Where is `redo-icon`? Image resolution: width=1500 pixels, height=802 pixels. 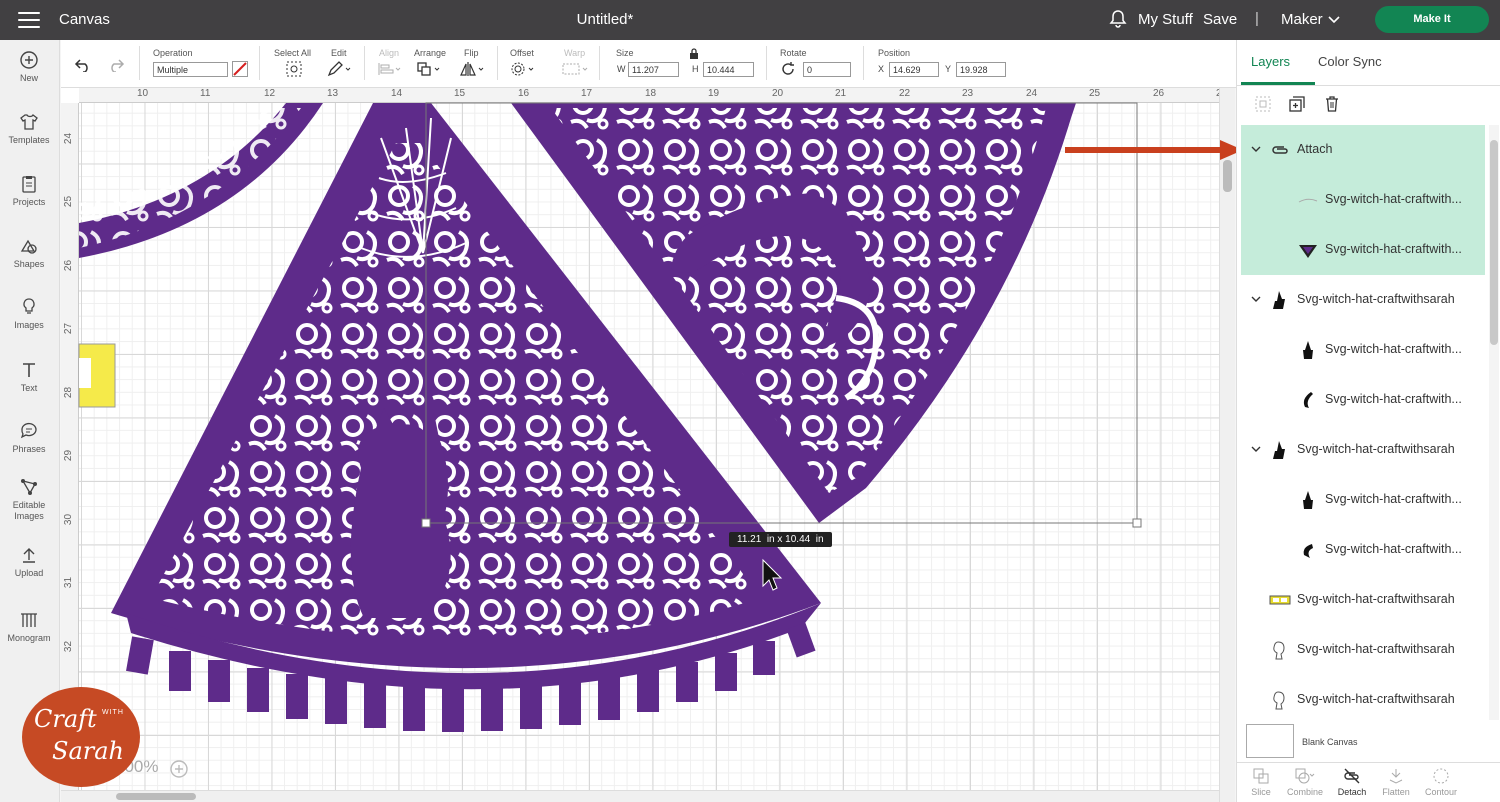 redo-icon is located at coordinates (116, 65).